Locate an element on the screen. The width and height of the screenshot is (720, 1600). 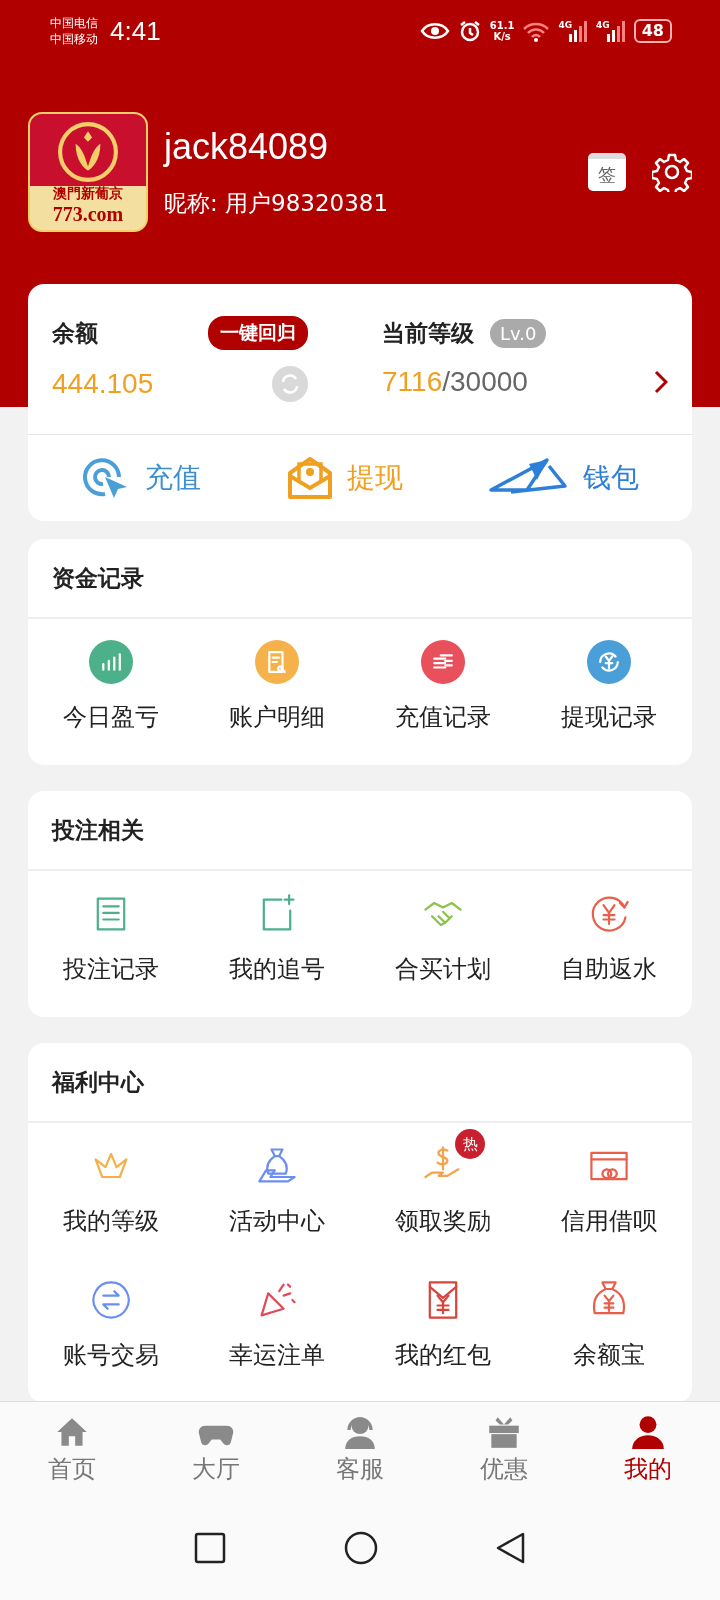
nav-tab: 优惠 is located at coordinates (504, 1449).